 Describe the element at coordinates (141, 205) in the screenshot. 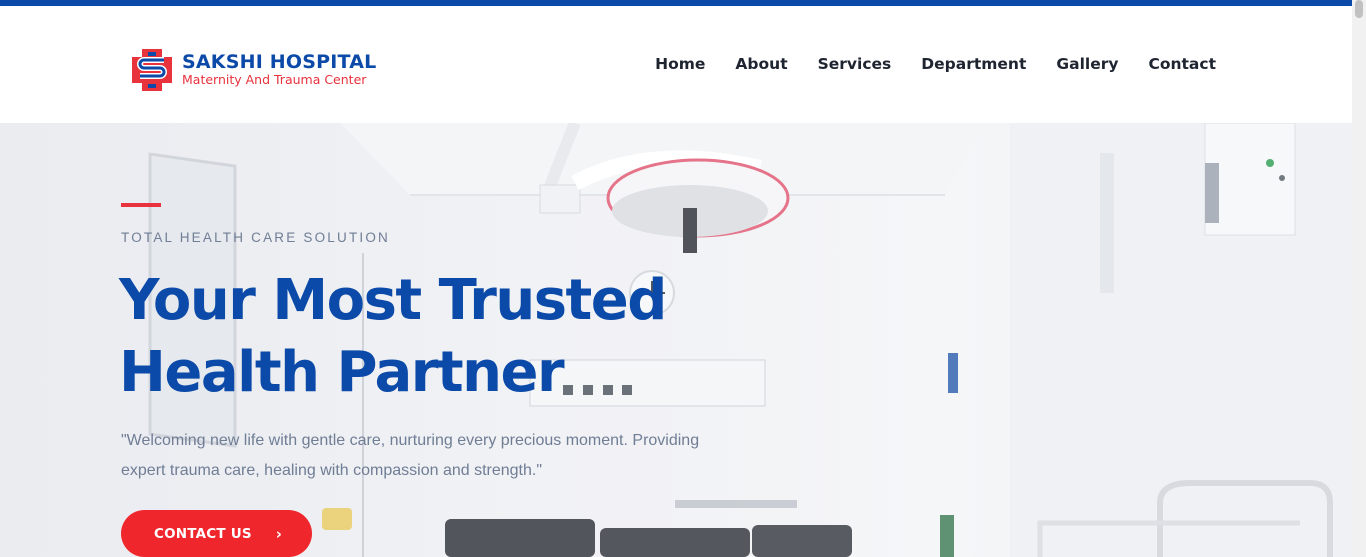

I see `hero-accent-line` at that location.